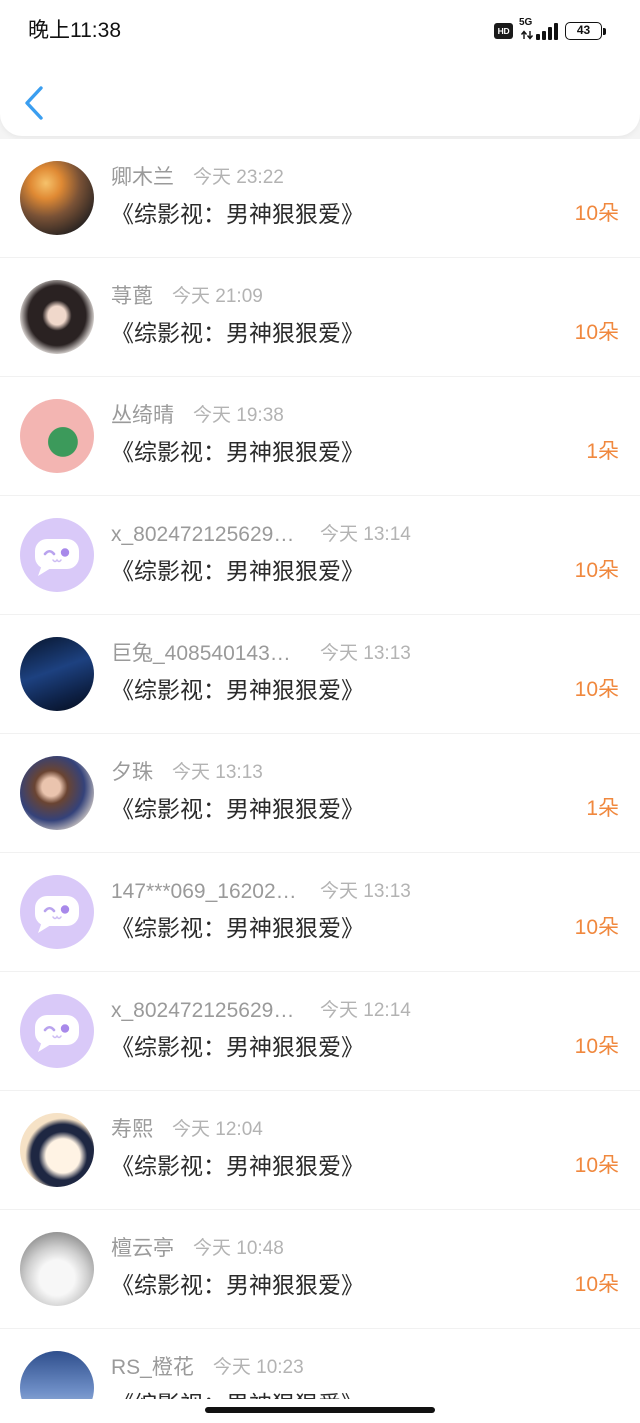 The width and height of the screenshot is (640, 1423). Describe the element at coordinates (604, 31) in the screenshot. I see `battery-nub` at that location.